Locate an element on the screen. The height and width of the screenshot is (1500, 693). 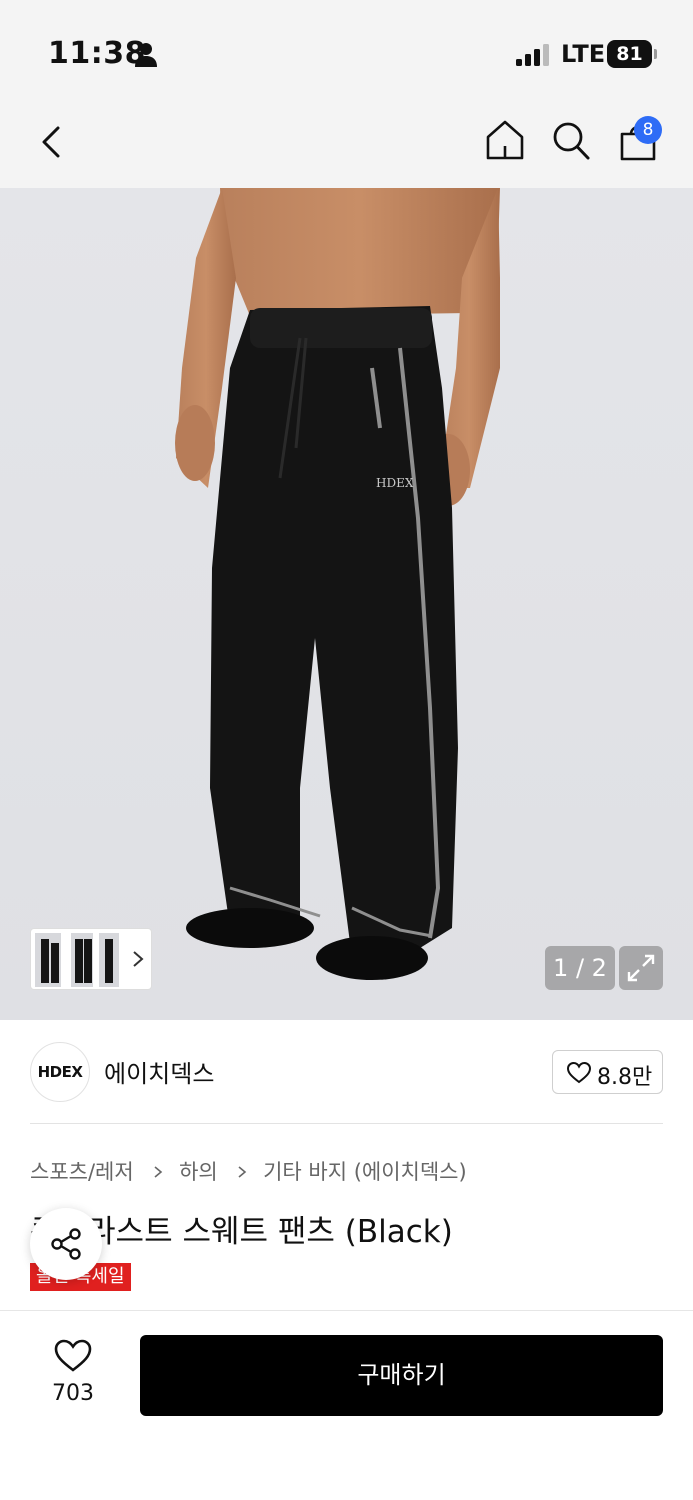
bottom-bar: 703 구매하기 is located at coordinates (346, 1405).